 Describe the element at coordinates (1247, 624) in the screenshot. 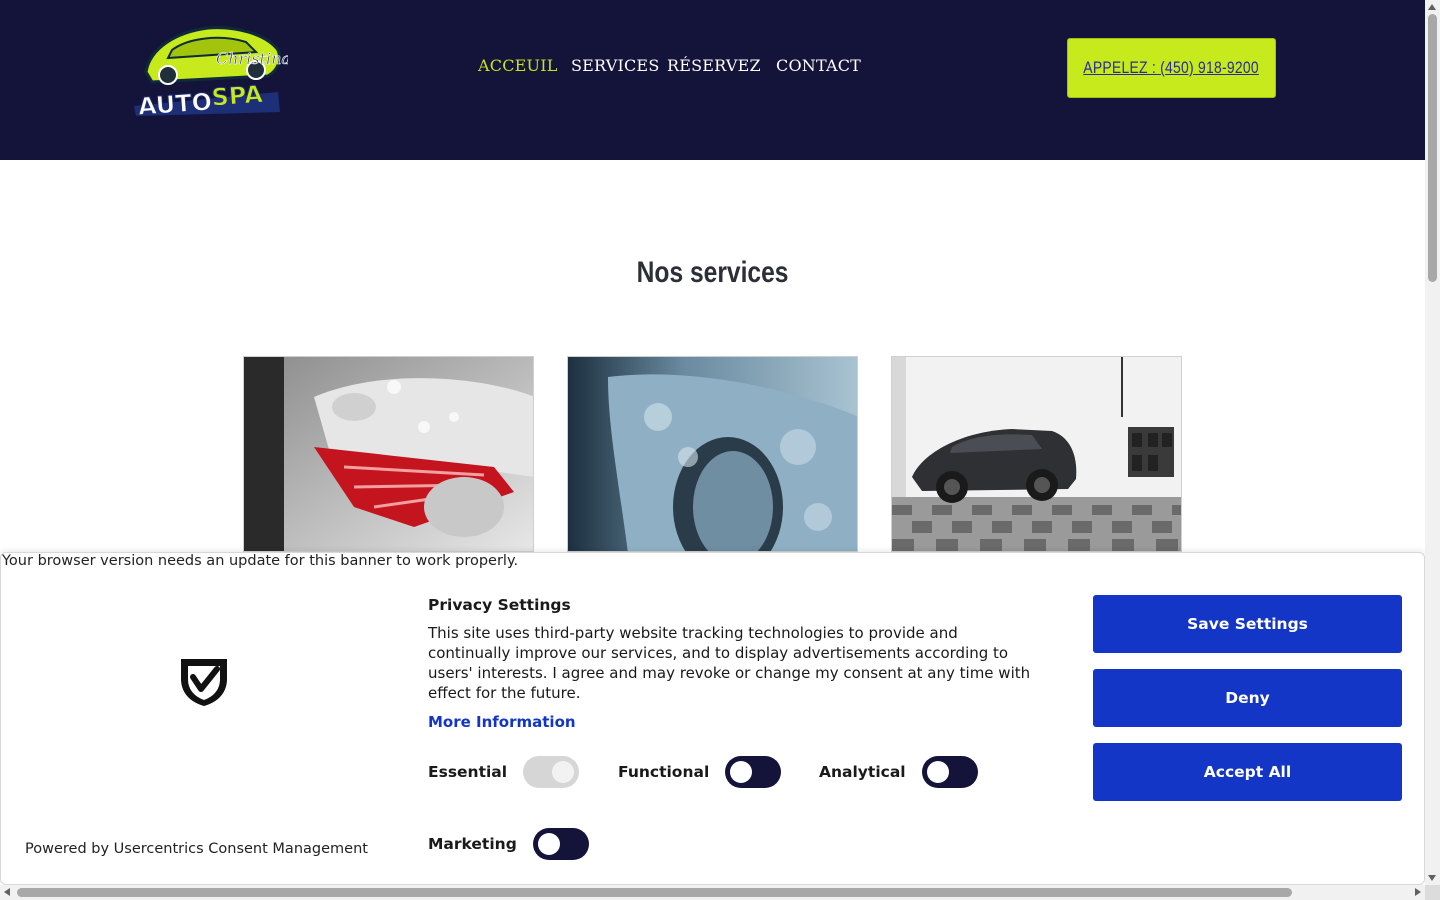

I see `save-settings-button: Save Settings` at that location.